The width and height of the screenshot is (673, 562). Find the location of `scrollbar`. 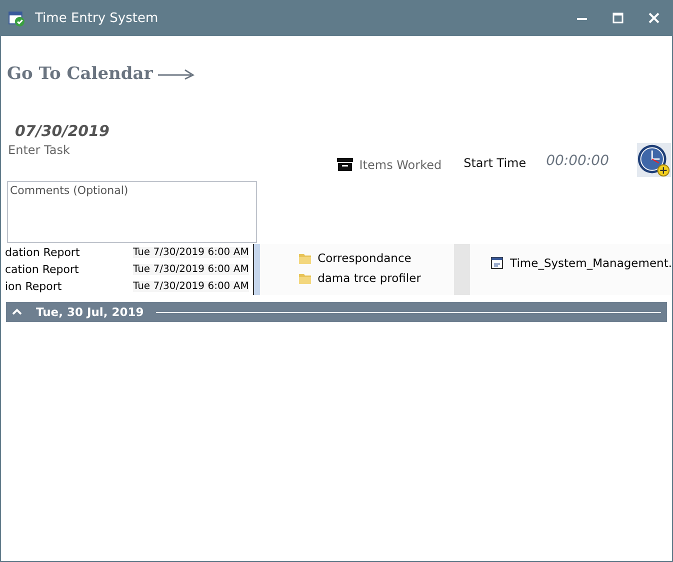

scrollbar is located at coordinates (256, 269).